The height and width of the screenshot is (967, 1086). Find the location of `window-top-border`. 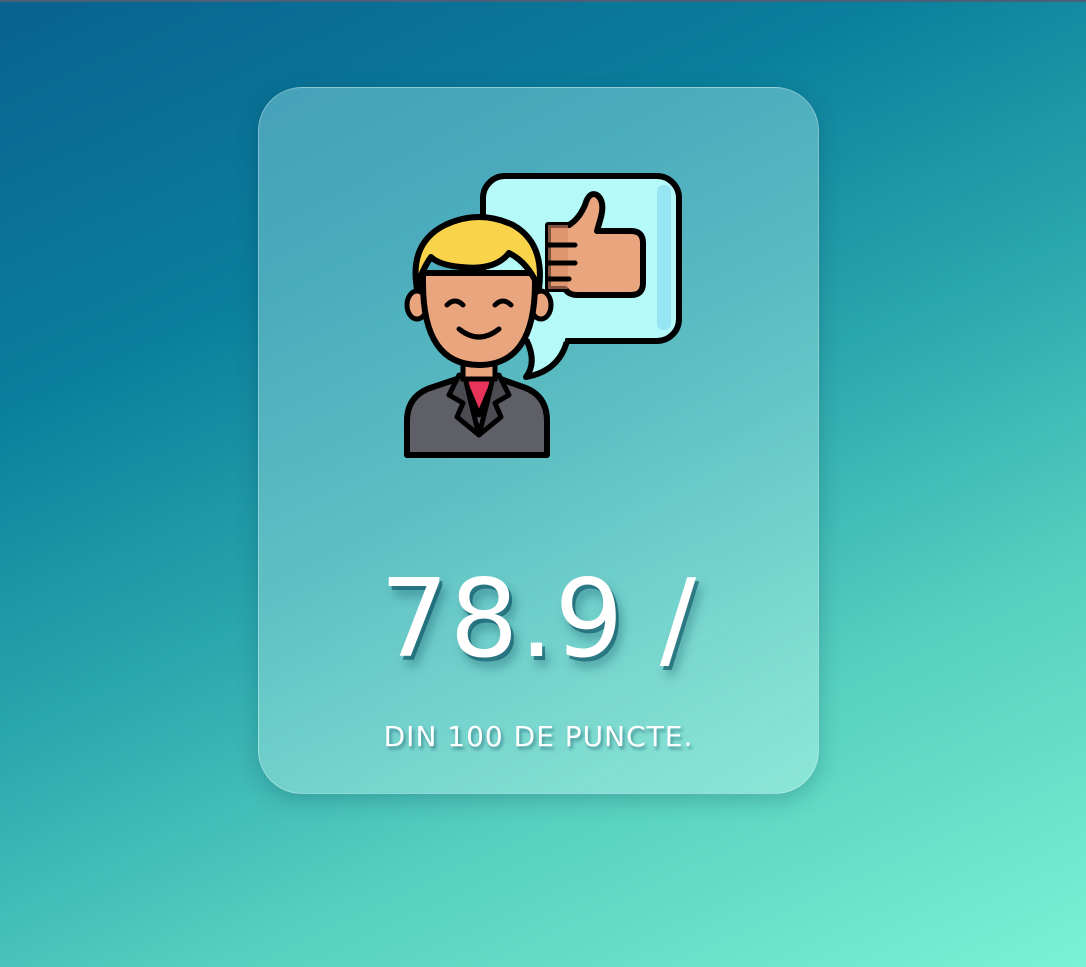

window-top-border is located at coordinates (543, 1).